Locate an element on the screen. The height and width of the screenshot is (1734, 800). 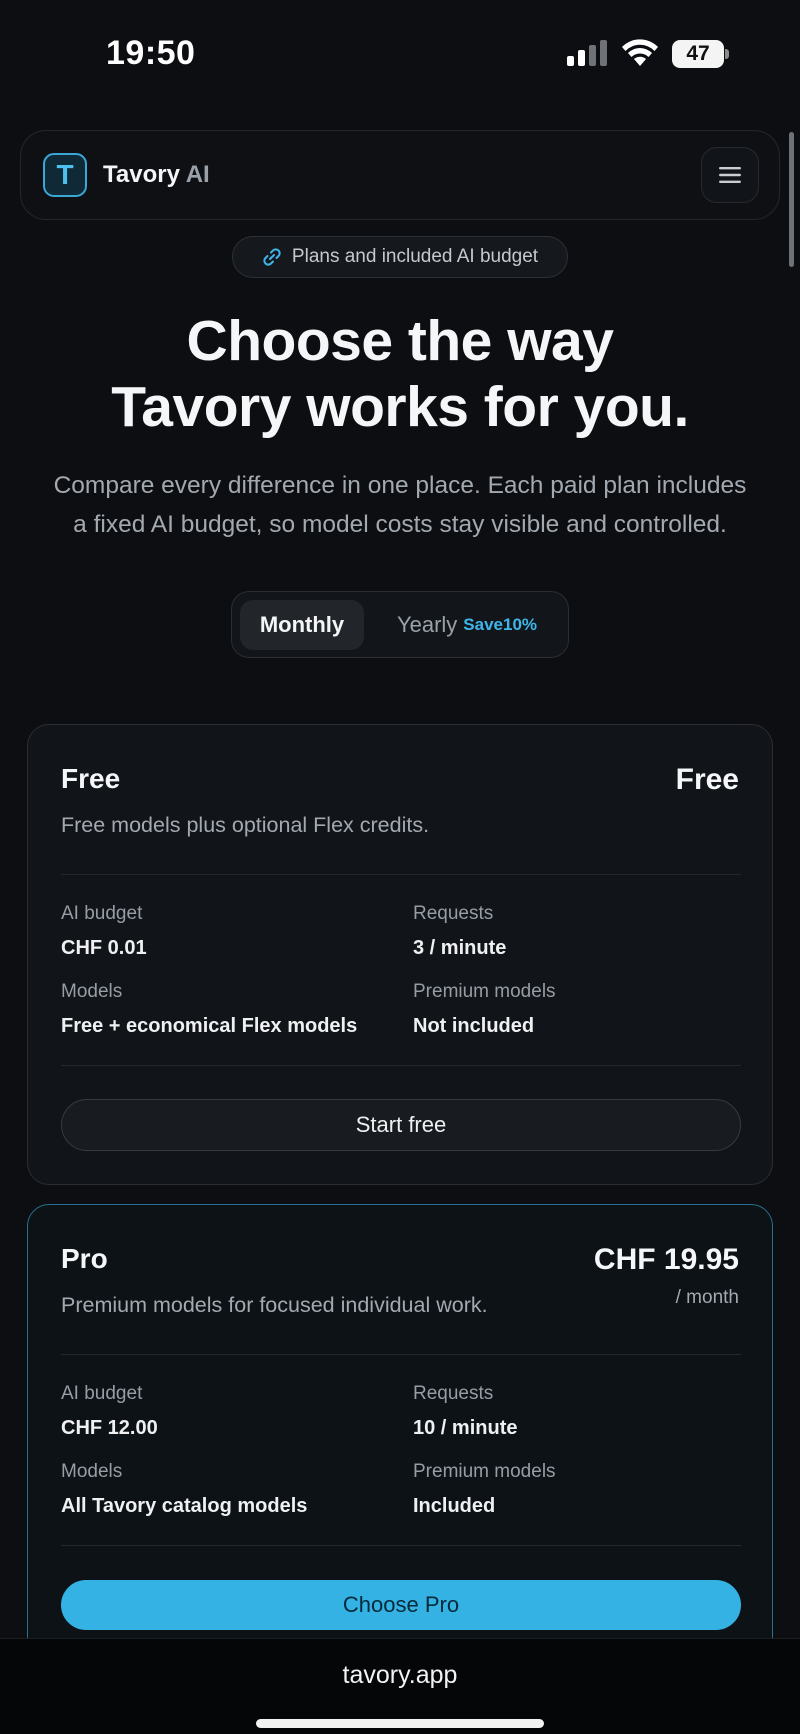
plan-period: / month is located at coordinates (707, 1297).